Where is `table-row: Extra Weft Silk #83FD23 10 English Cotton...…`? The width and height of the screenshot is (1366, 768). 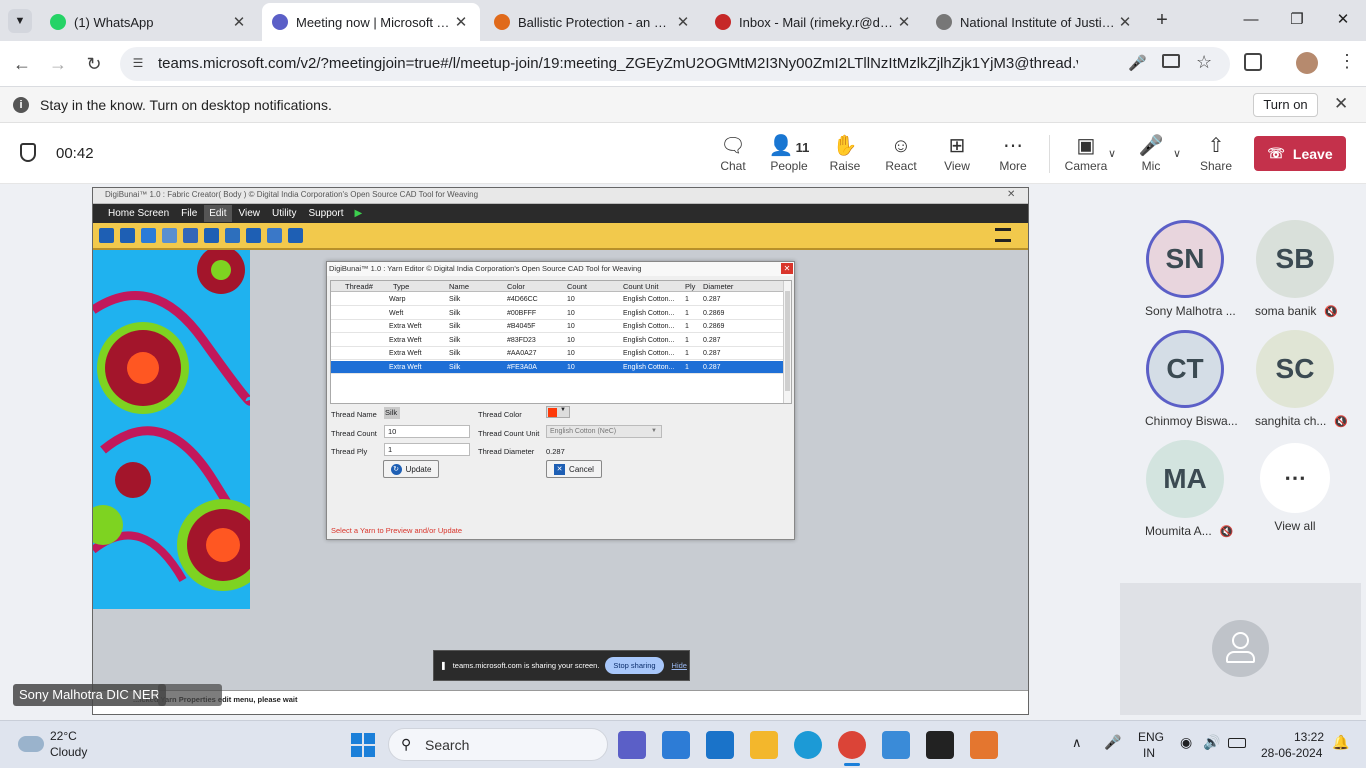 table-row: Extra Weft Silk #83FD23 10 English Cotton...… is located at coordinates (557, 340).